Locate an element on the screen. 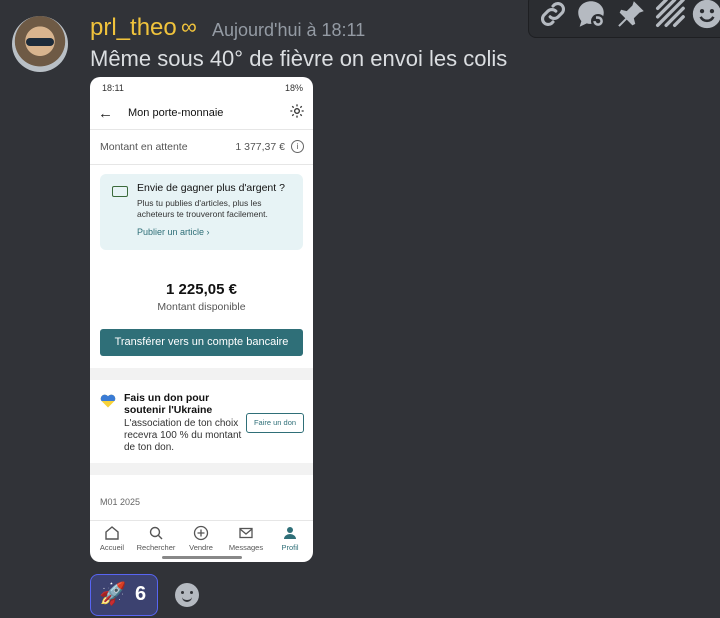 The image size is (720, 618). reaction-count: 6 is located at coordinates (141, 594).